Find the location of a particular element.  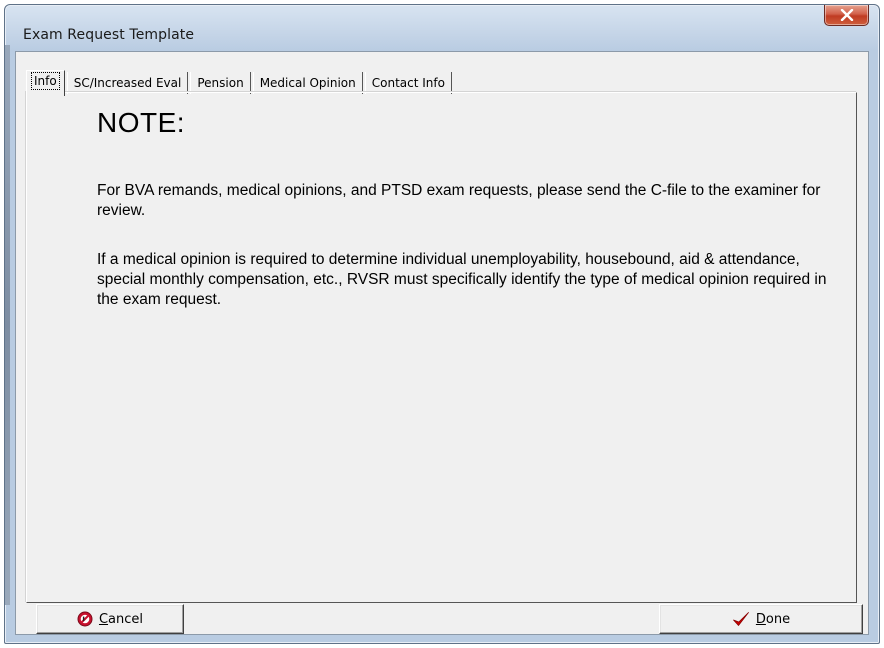

checkmark-icon is located at coordinates (741, 619).